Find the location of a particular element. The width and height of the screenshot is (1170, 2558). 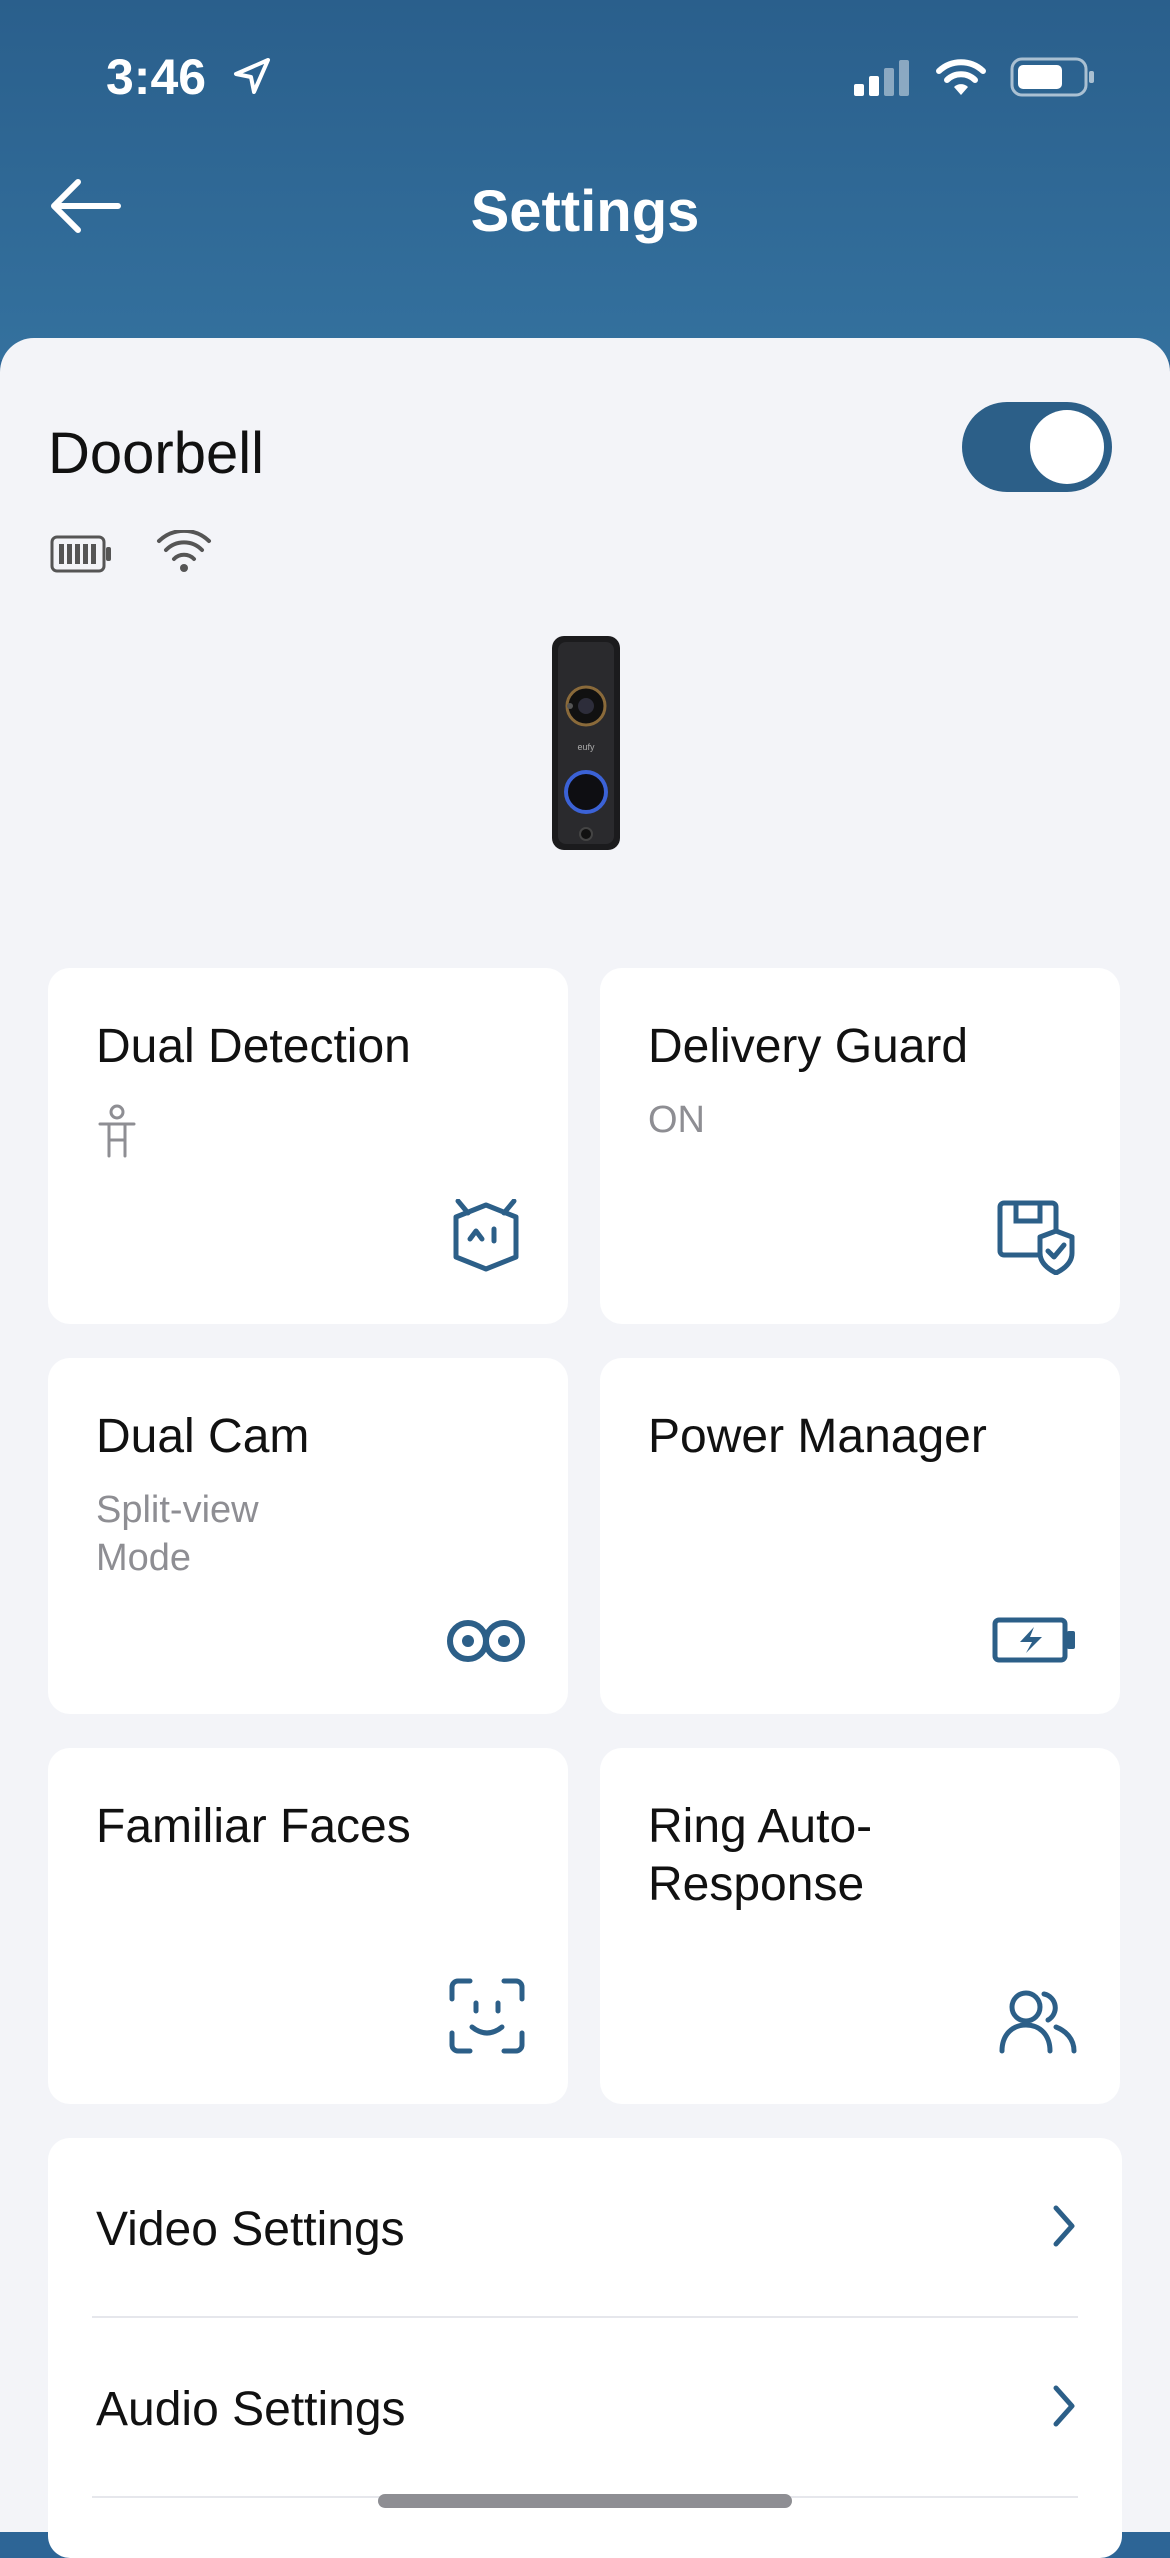

header: 3:46 Settings is located at coordinates (585, 180).